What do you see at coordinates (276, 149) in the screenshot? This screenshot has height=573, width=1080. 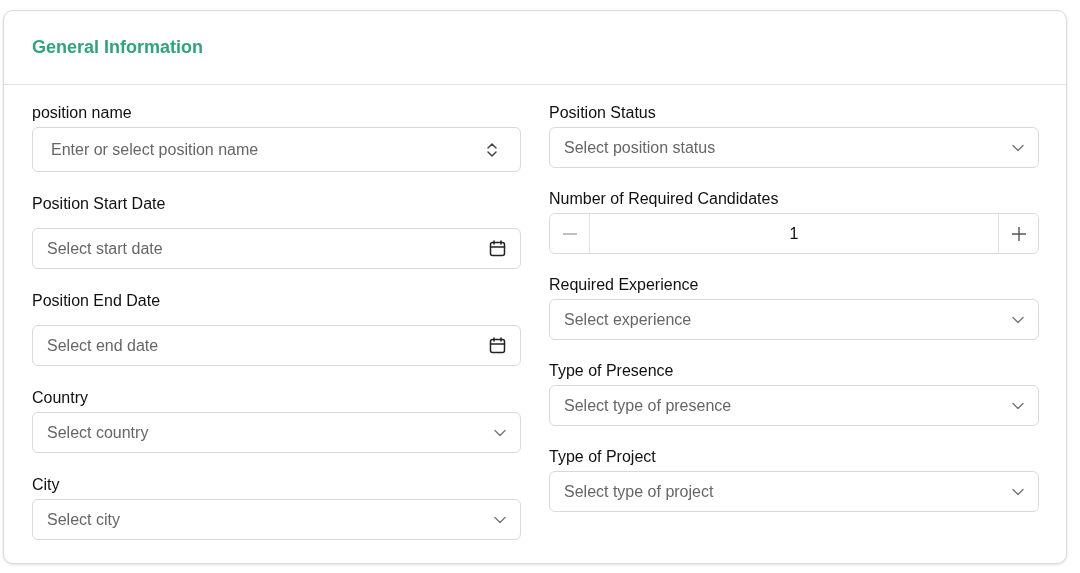 I see `combobox-field: Enter or select position name` at bounding box center [276, 149].